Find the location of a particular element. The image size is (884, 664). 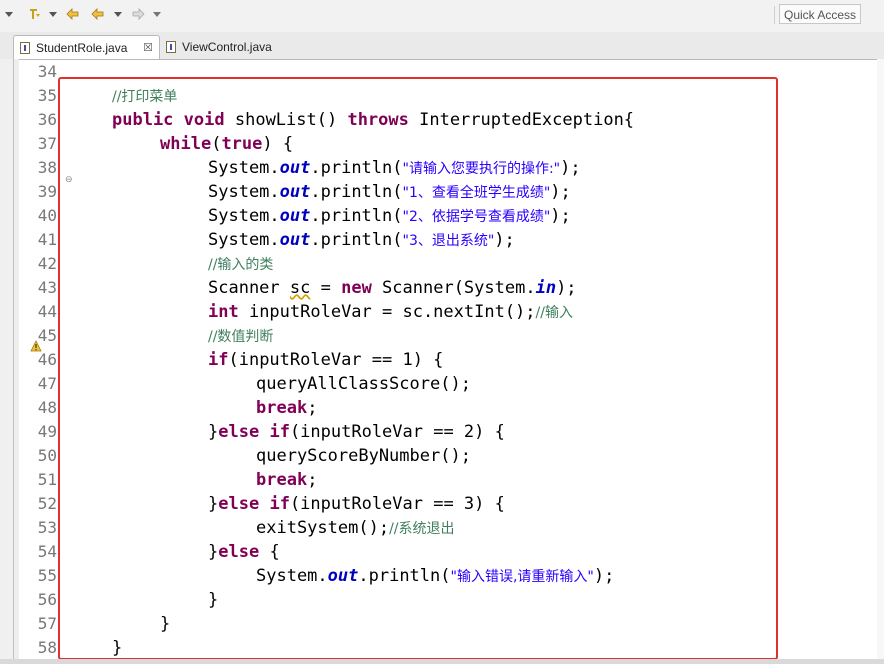

back-yellow-icon is located at coordinates (73, 14).